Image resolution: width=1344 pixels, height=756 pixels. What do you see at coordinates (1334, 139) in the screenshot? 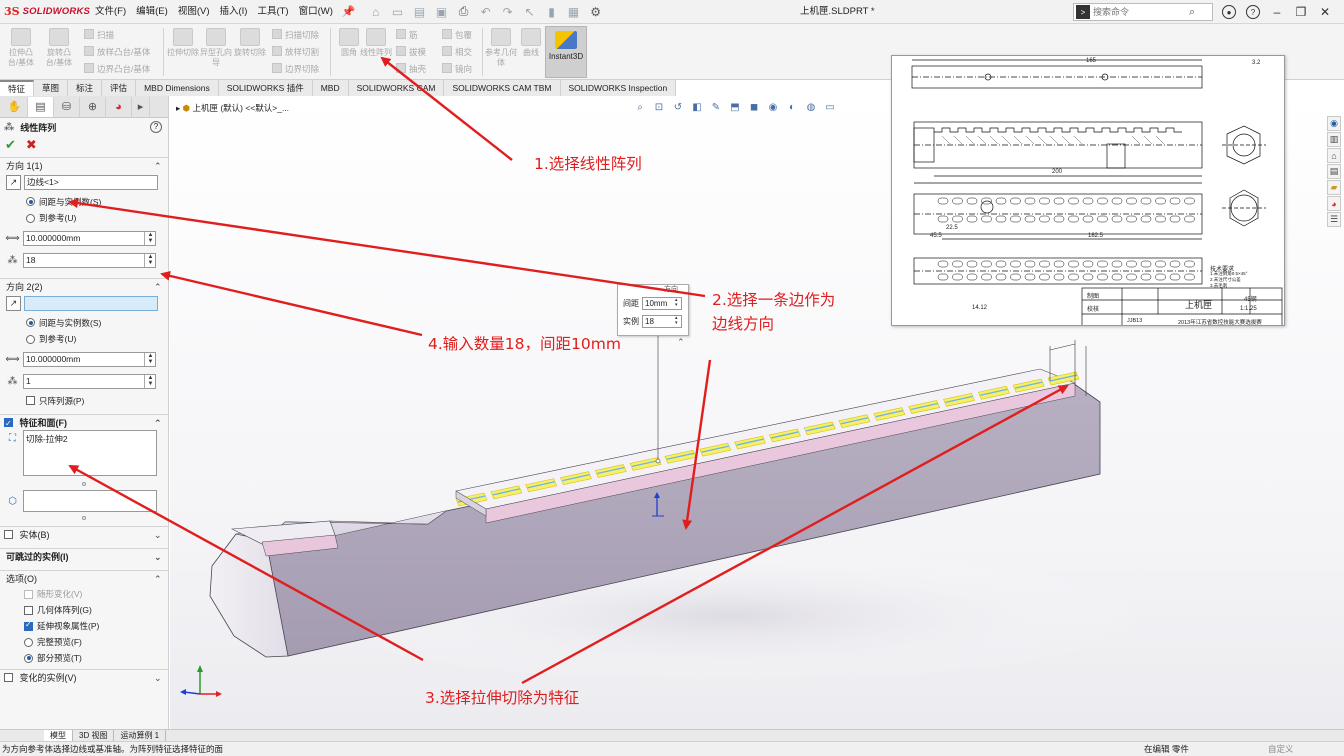
I see `design-library-icon: ▥` at bounding box center [1334, 139].